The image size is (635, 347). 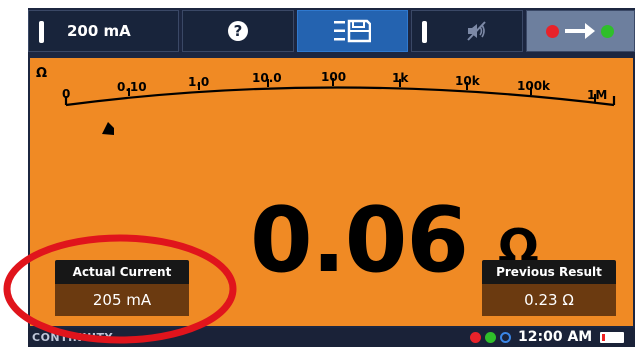 What do you see at coordinates (468, 81) in the screenshot?
I see `scale-tick-label: 10k` at bounding box center [468, 81].